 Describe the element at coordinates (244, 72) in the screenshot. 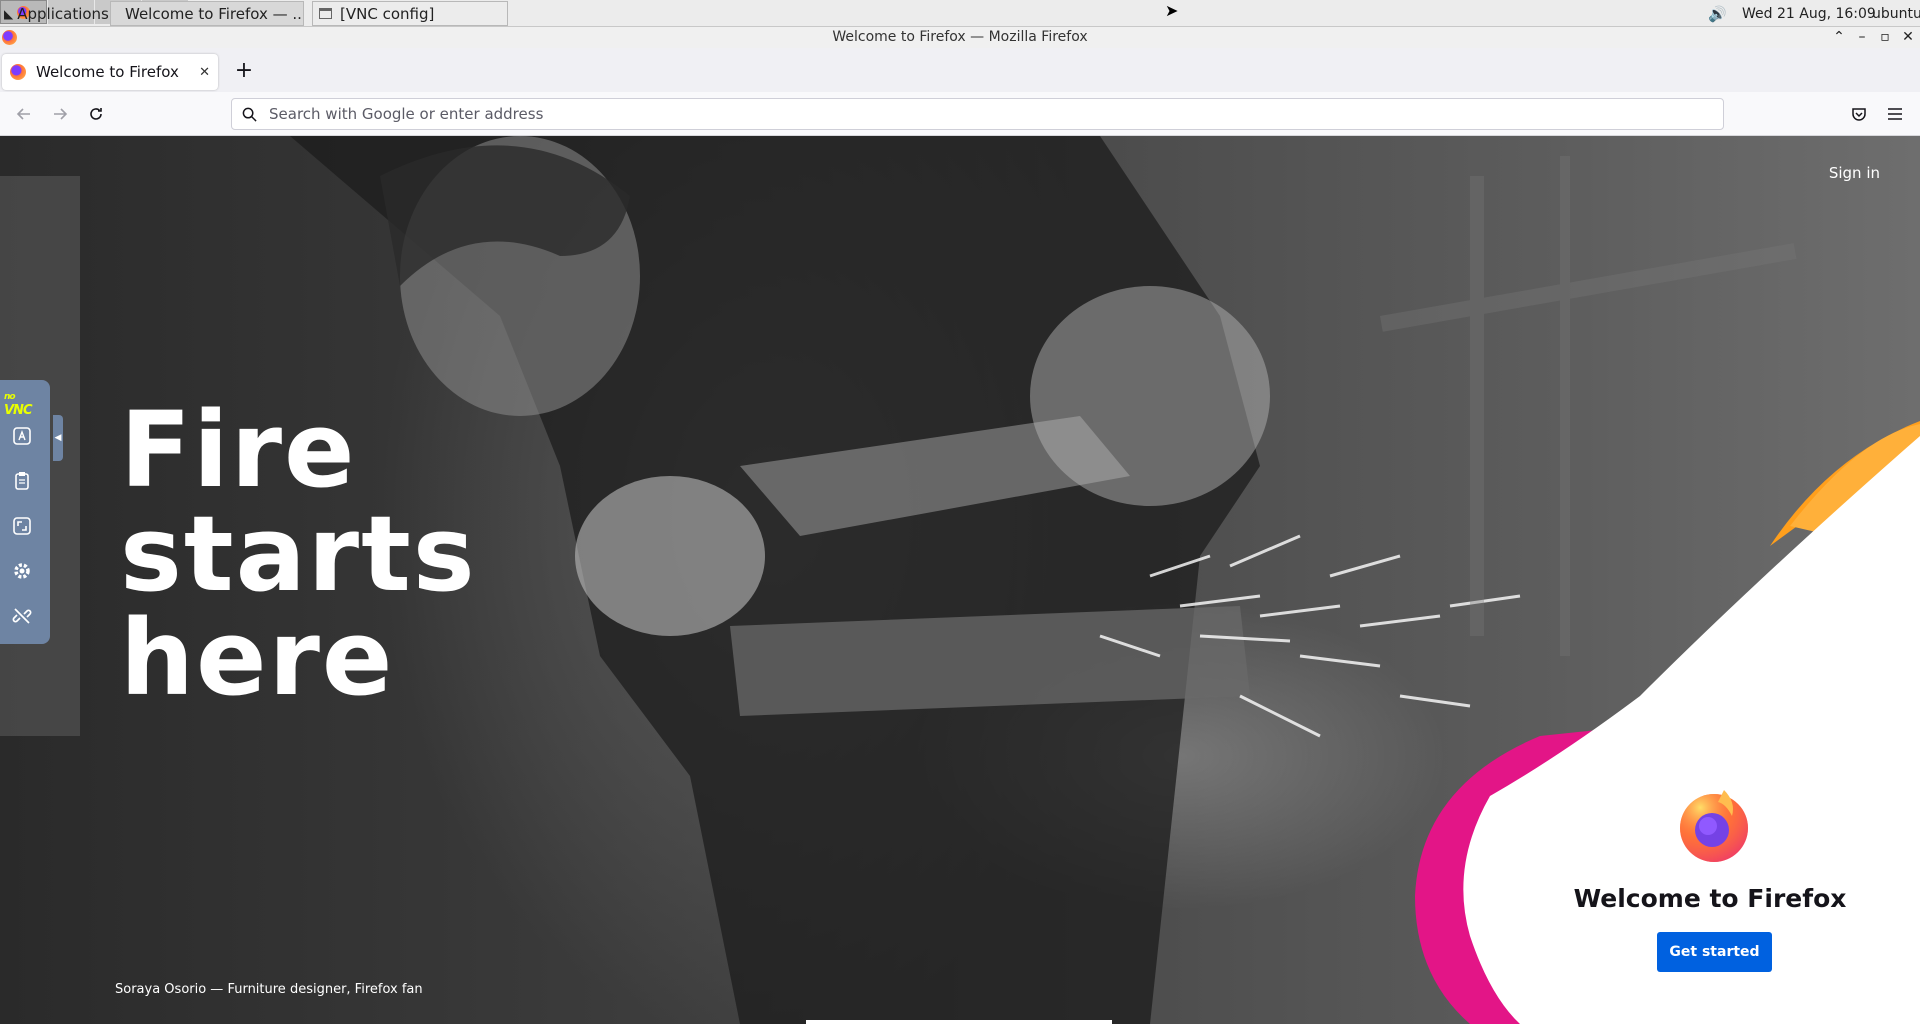

I see `new-tab-button: +` at that location.